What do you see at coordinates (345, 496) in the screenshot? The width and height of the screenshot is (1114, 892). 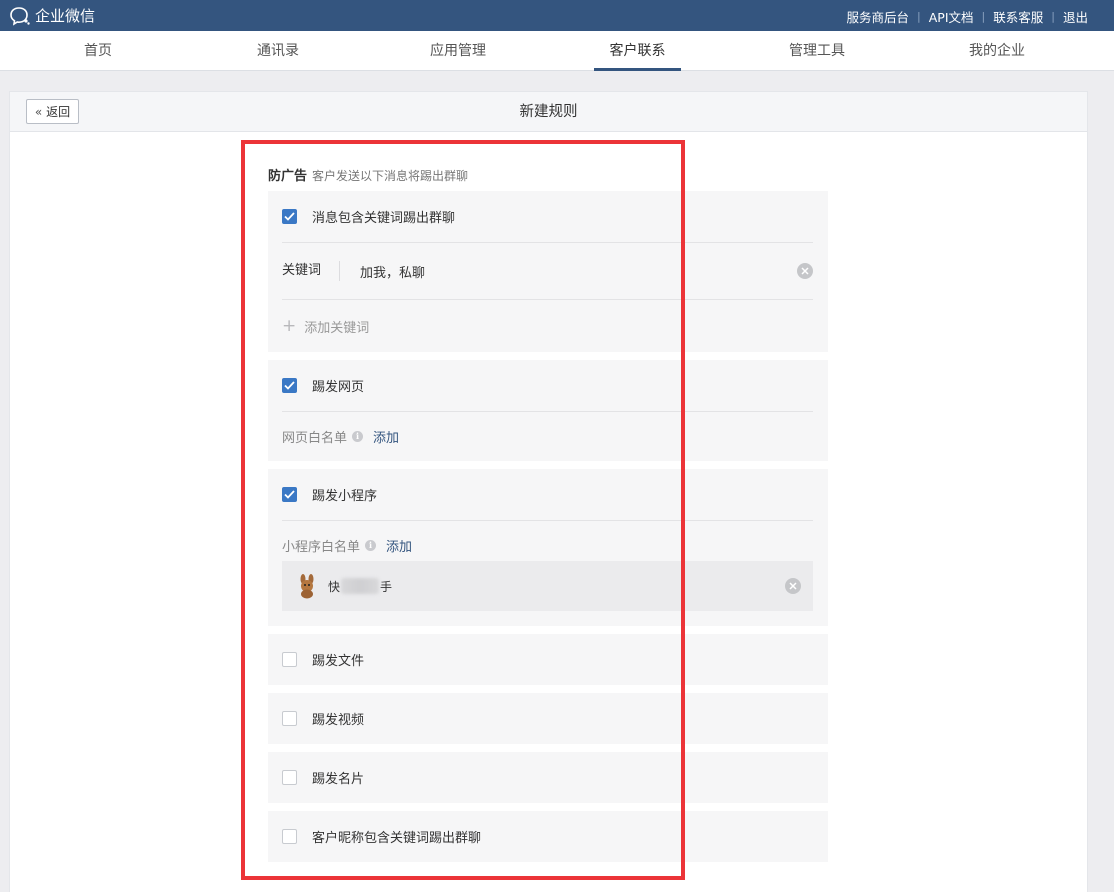 I see `miniprogram-rule-label: 踢发小程序` at bounding box center [345, 496].